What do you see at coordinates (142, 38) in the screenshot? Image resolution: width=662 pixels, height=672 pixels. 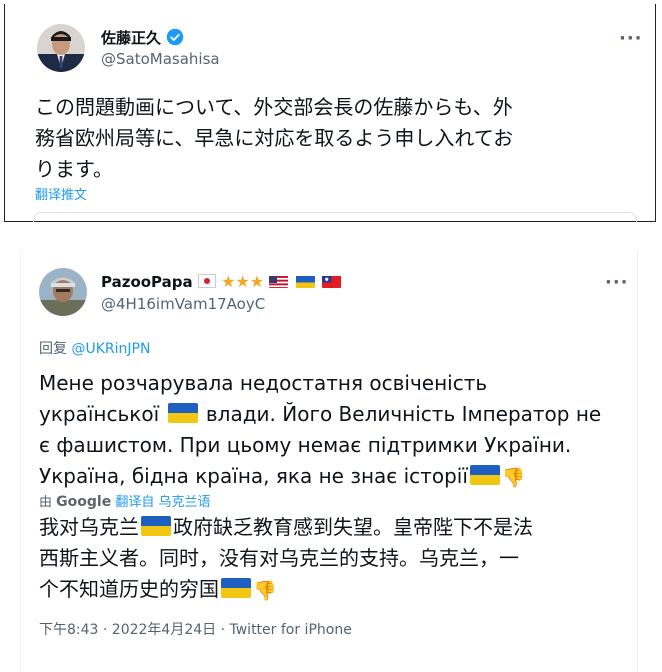 I see `sato-display-name: 佐藤正久` at bounding box center [142, 38].